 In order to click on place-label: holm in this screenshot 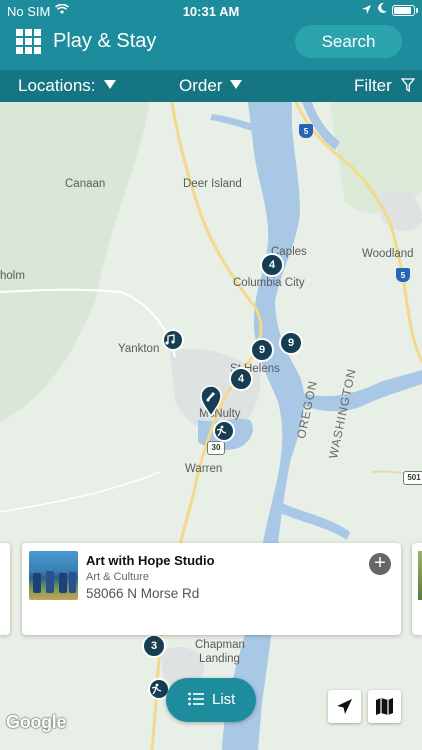, I will do `click(12, 276)`.